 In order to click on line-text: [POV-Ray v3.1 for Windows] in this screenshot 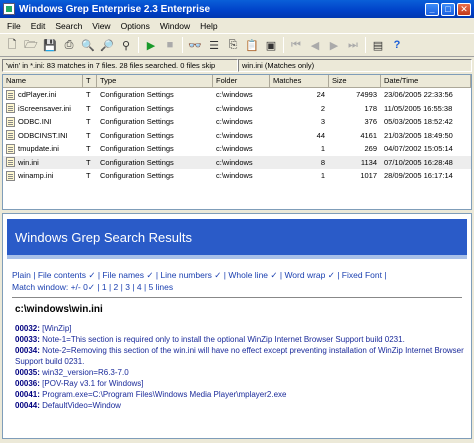, I will do `click(93, 383)`.